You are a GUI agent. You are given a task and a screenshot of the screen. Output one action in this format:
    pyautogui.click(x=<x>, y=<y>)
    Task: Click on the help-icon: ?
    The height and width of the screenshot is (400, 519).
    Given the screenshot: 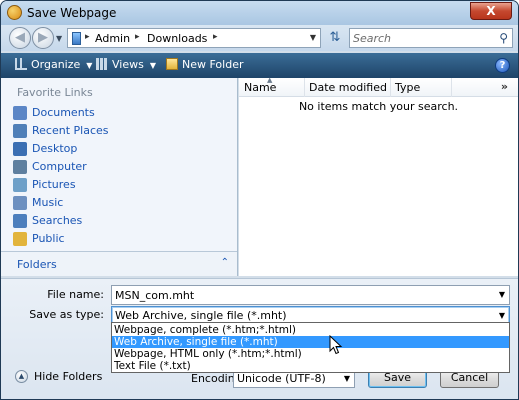 What is the action you would take?
    pyautogui.click(x=502, y=65)
    